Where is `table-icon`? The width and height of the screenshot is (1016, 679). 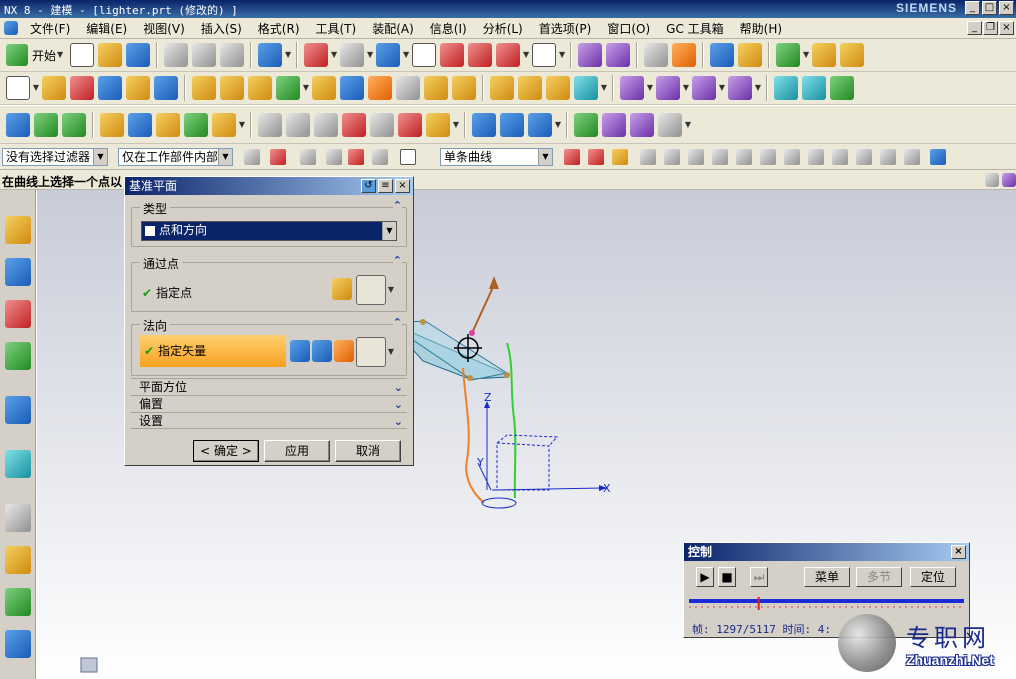 table-icon is located at coordinates (614, 124).